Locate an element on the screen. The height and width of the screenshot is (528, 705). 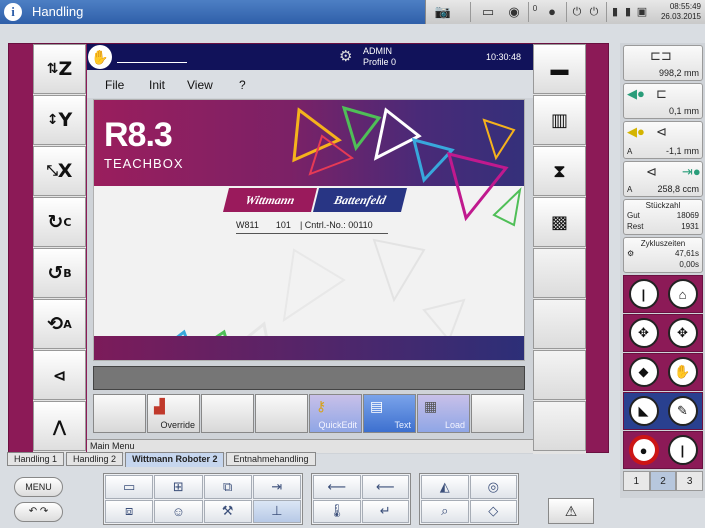
axis-arrow-icon: ⇥ is located at coordinates (276, 487).